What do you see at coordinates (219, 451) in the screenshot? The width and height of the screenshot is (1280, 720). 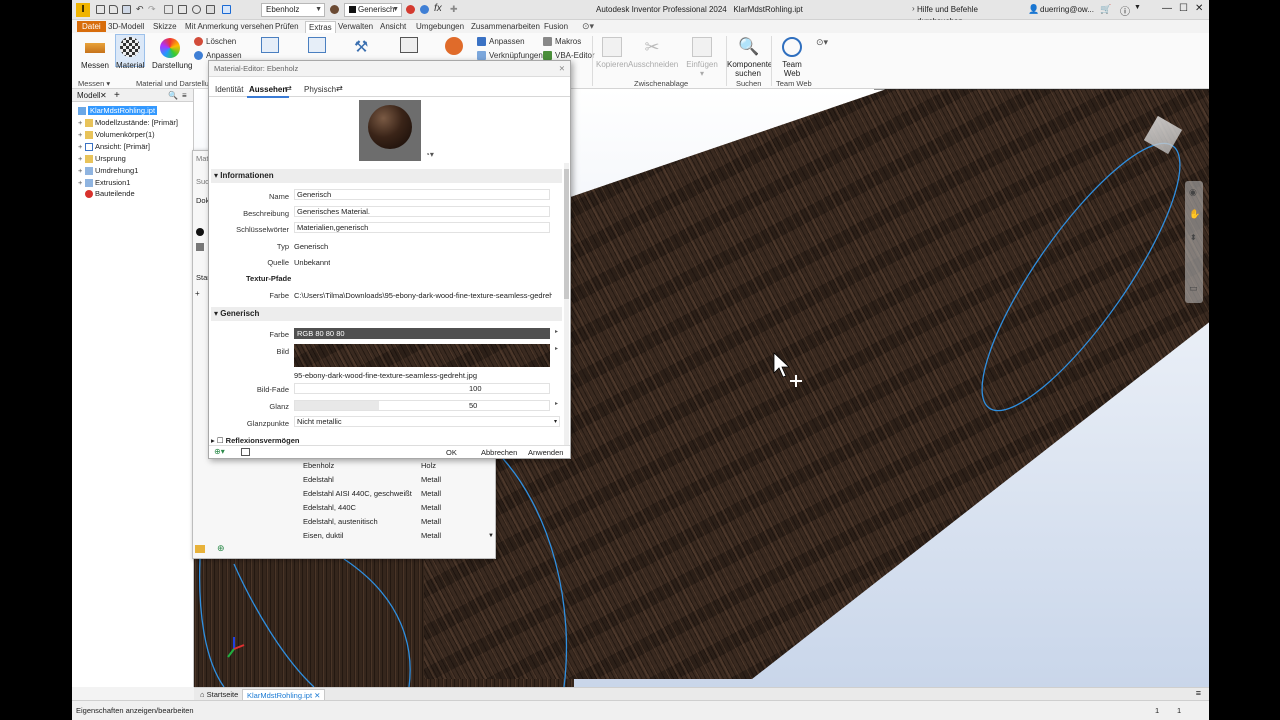 I see `create-asset-icon: ⊕▾` at bounding box center [219, 451].